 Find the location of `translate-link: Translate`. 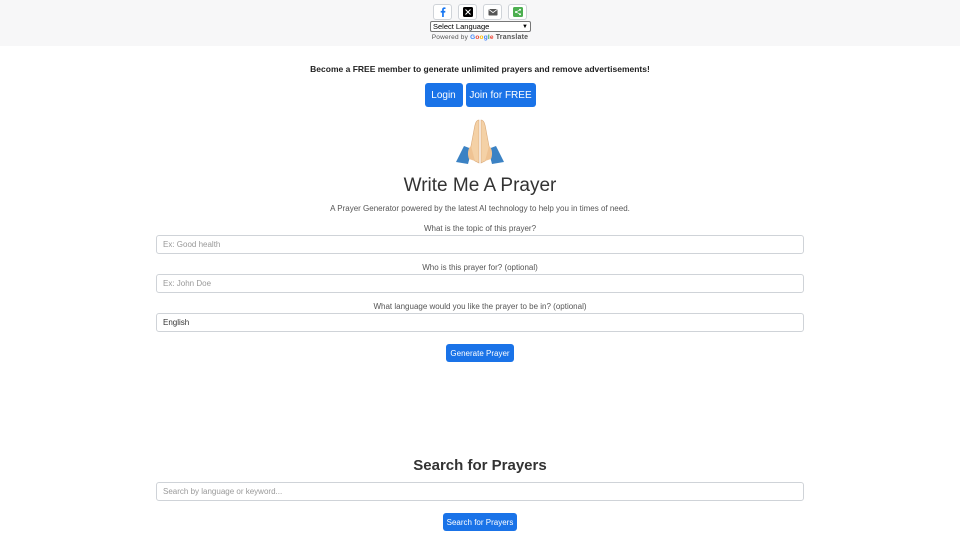

translate-link: Translate is located at coordinates (512, 37).